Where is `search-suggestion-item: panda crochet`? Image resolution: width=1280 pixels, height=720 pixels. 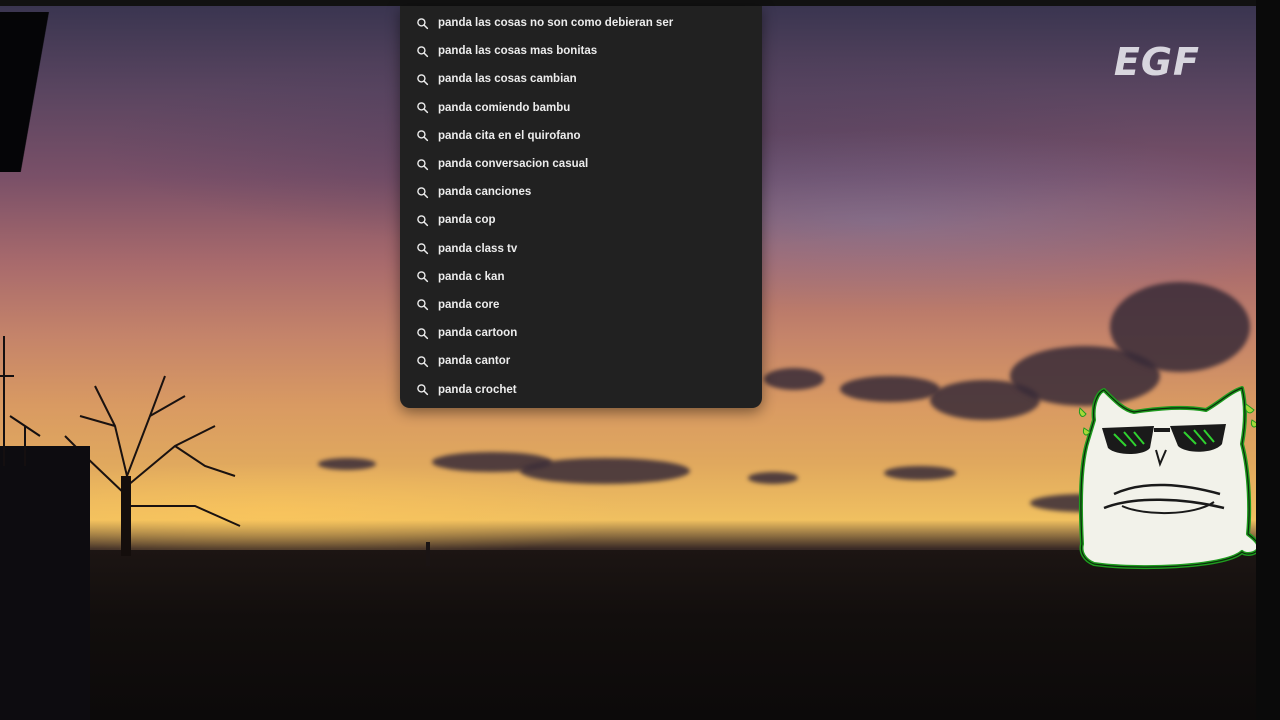
search-suggestion-item: panda crochet is located at coordinates (581, 389).